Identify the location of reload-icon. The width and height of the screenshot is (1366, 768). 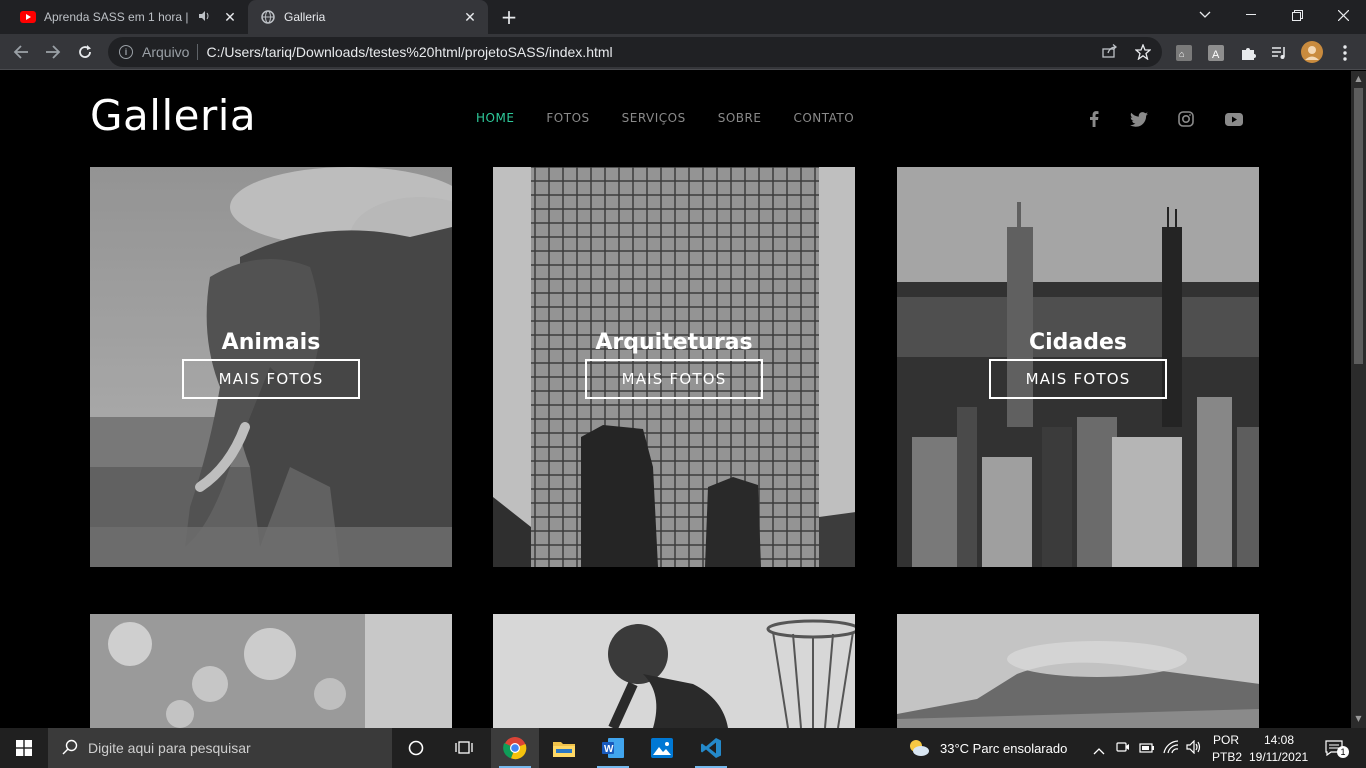
(85, 52).